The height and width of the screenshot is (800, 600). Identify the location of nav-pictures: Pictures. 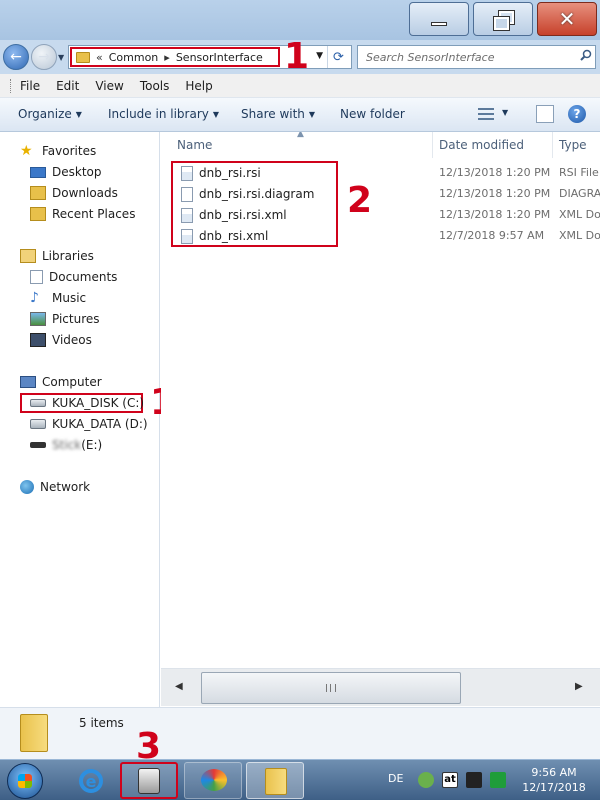
(65, 319).